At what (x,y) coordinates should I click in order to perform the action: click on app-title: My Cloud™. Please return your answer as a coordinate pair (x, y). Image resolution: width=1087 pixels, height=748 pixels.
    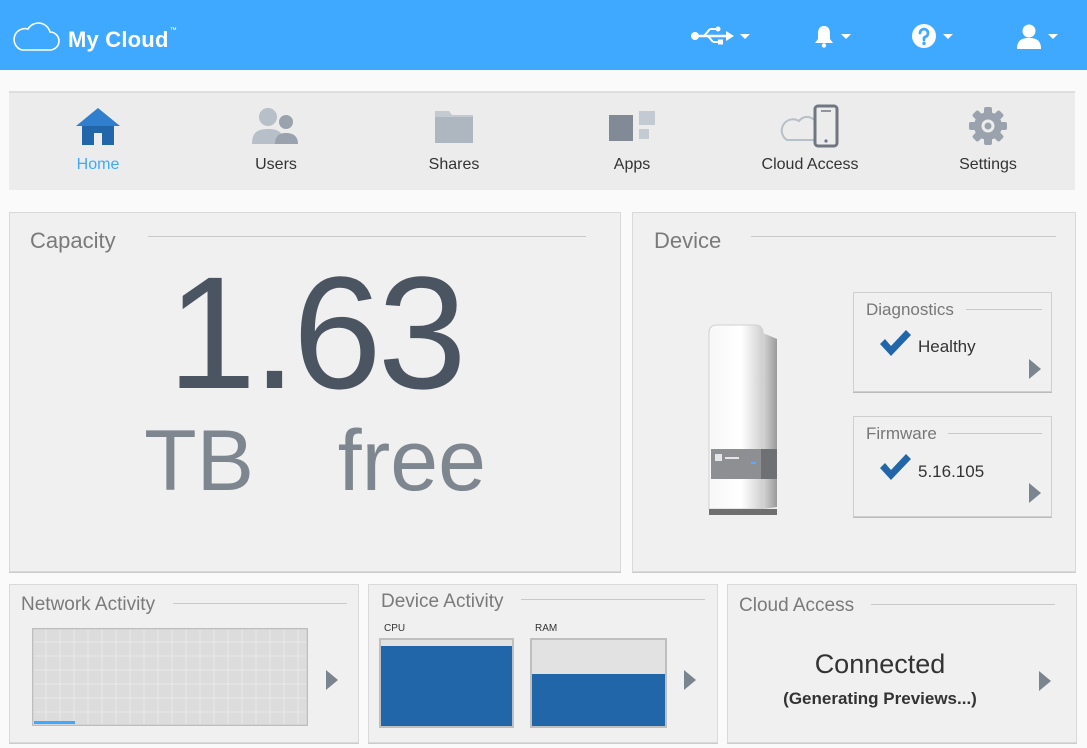
    Looking at the image, I should click on (122, 39).